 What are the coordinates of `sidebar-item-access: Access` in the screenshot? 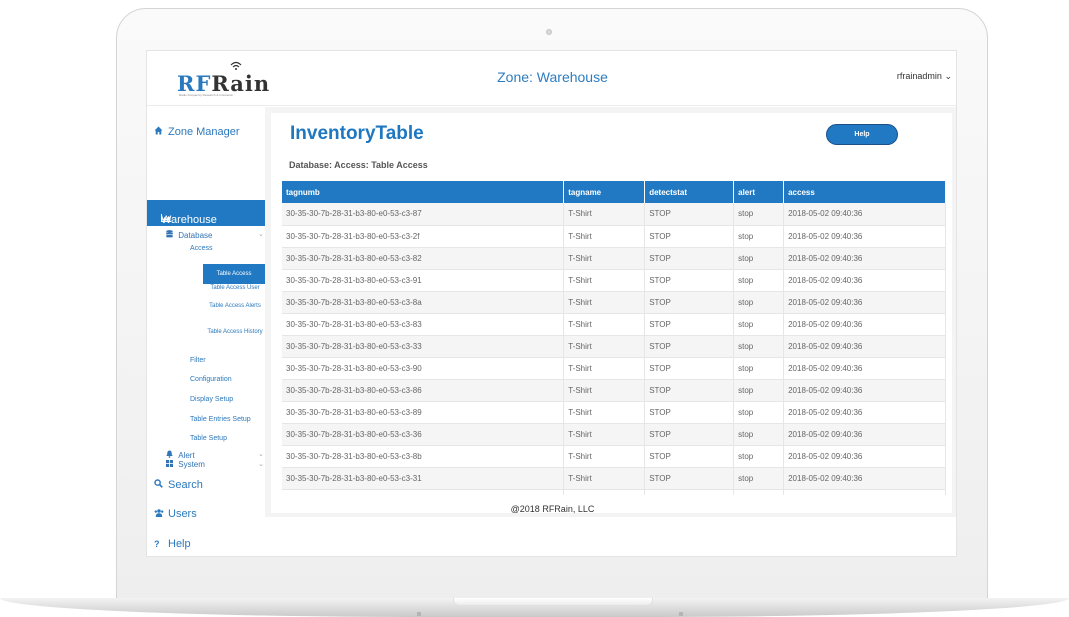 It's located at (201, 248).